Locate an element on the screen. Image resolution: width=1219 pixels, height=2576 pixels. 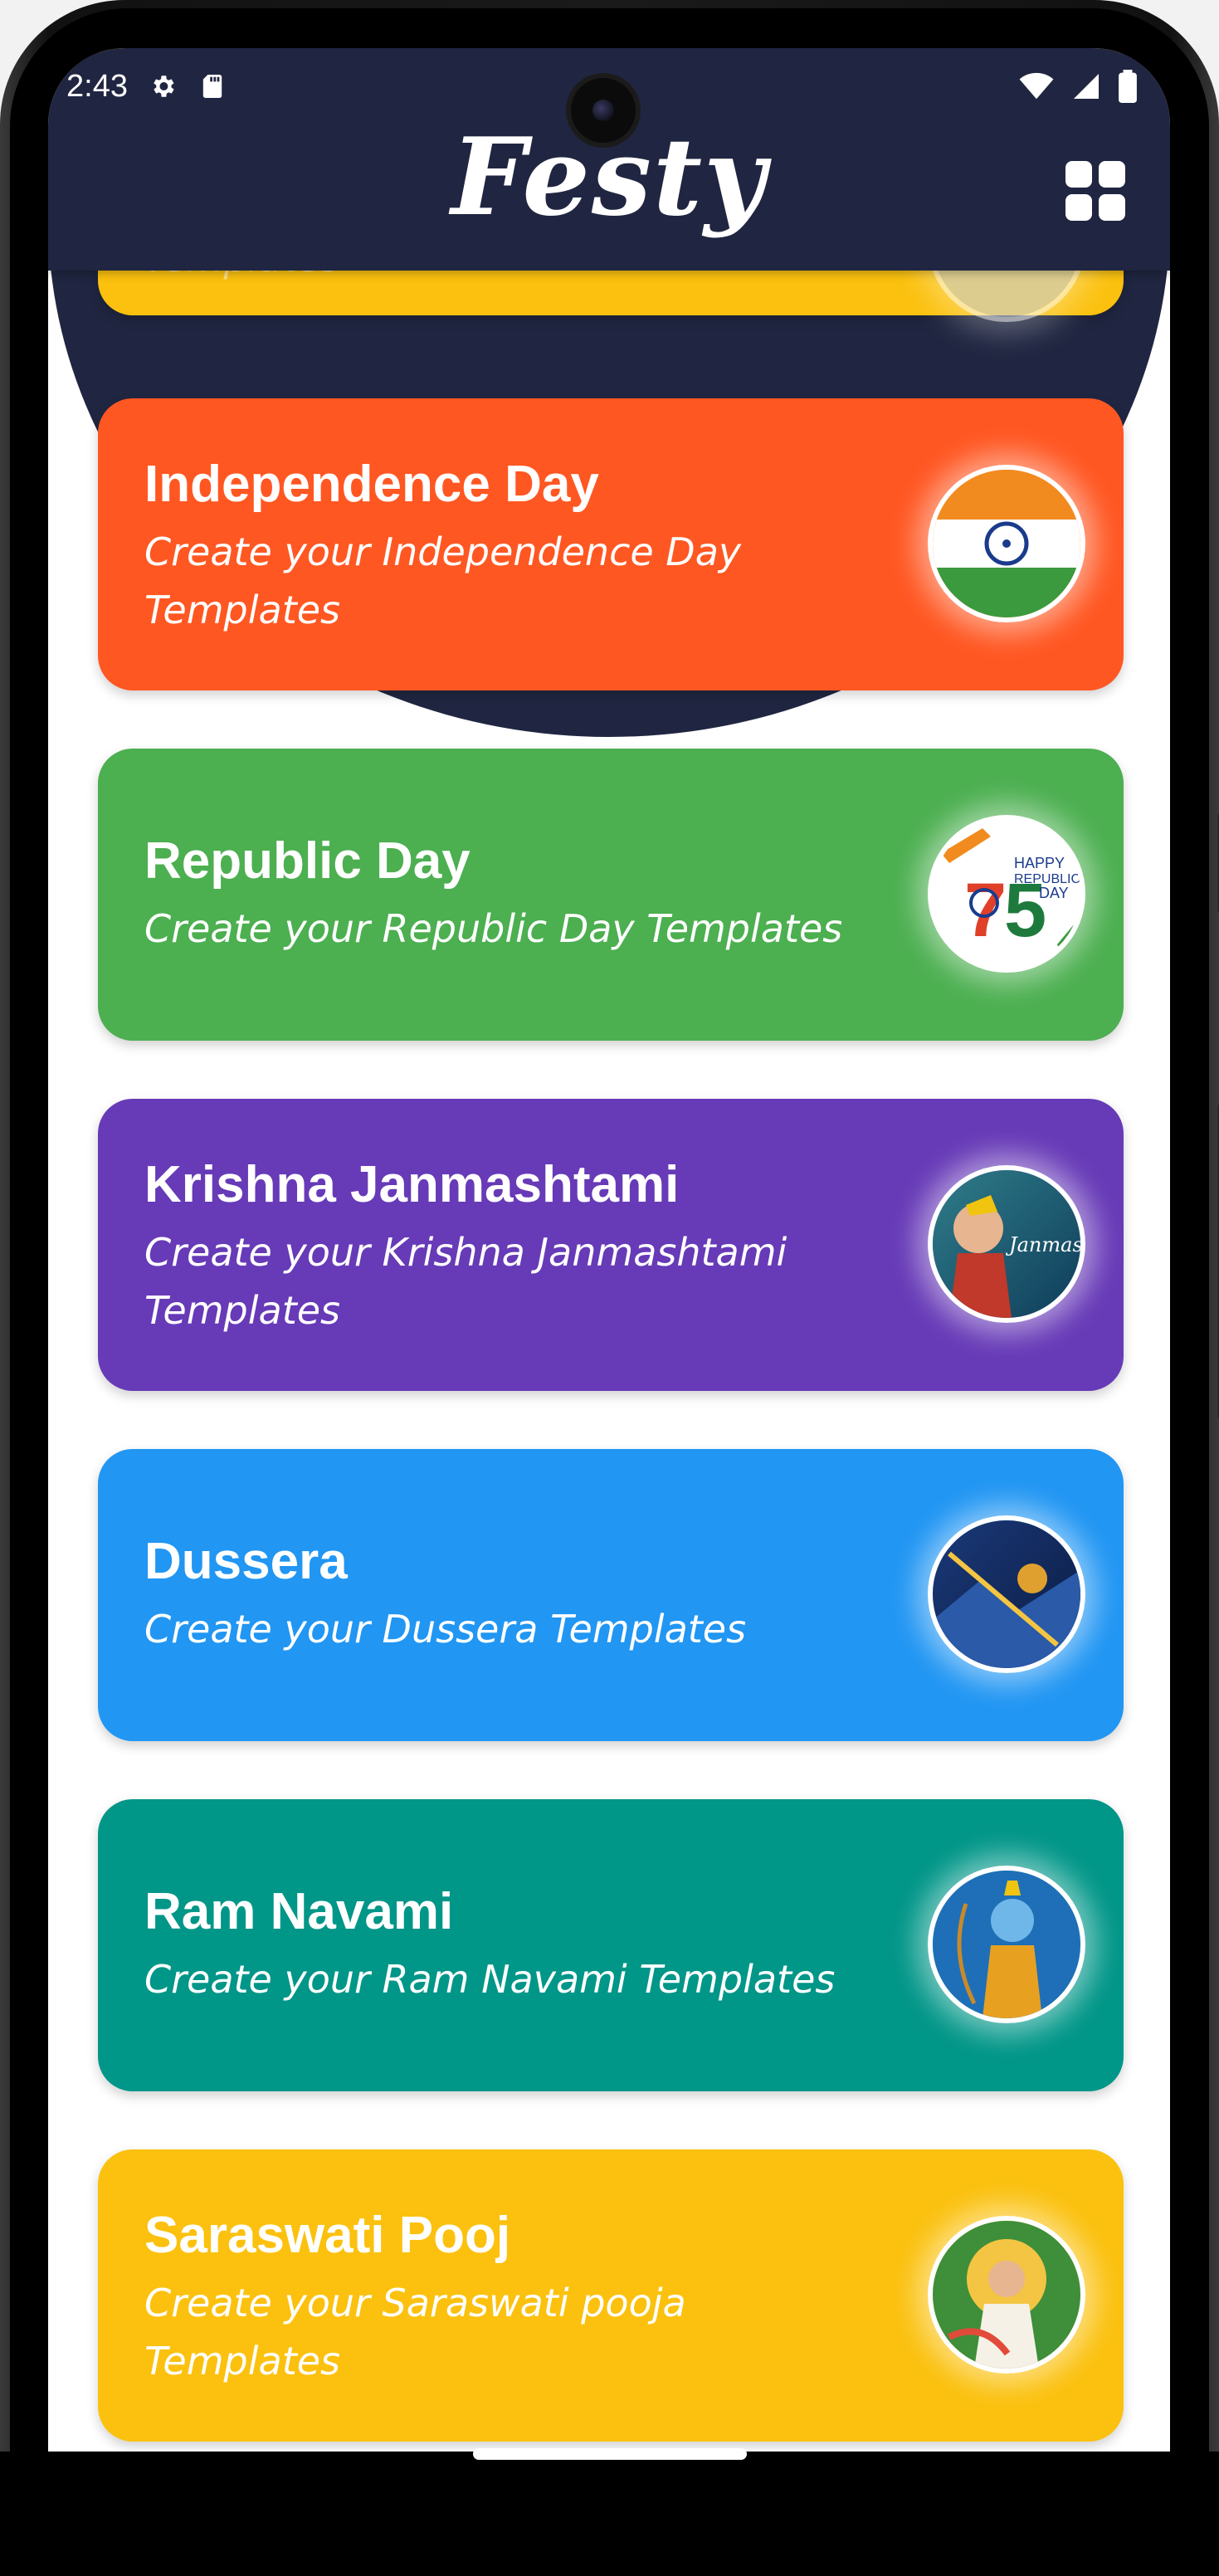
app-logo: Festy is located at coordinates (609, 178).